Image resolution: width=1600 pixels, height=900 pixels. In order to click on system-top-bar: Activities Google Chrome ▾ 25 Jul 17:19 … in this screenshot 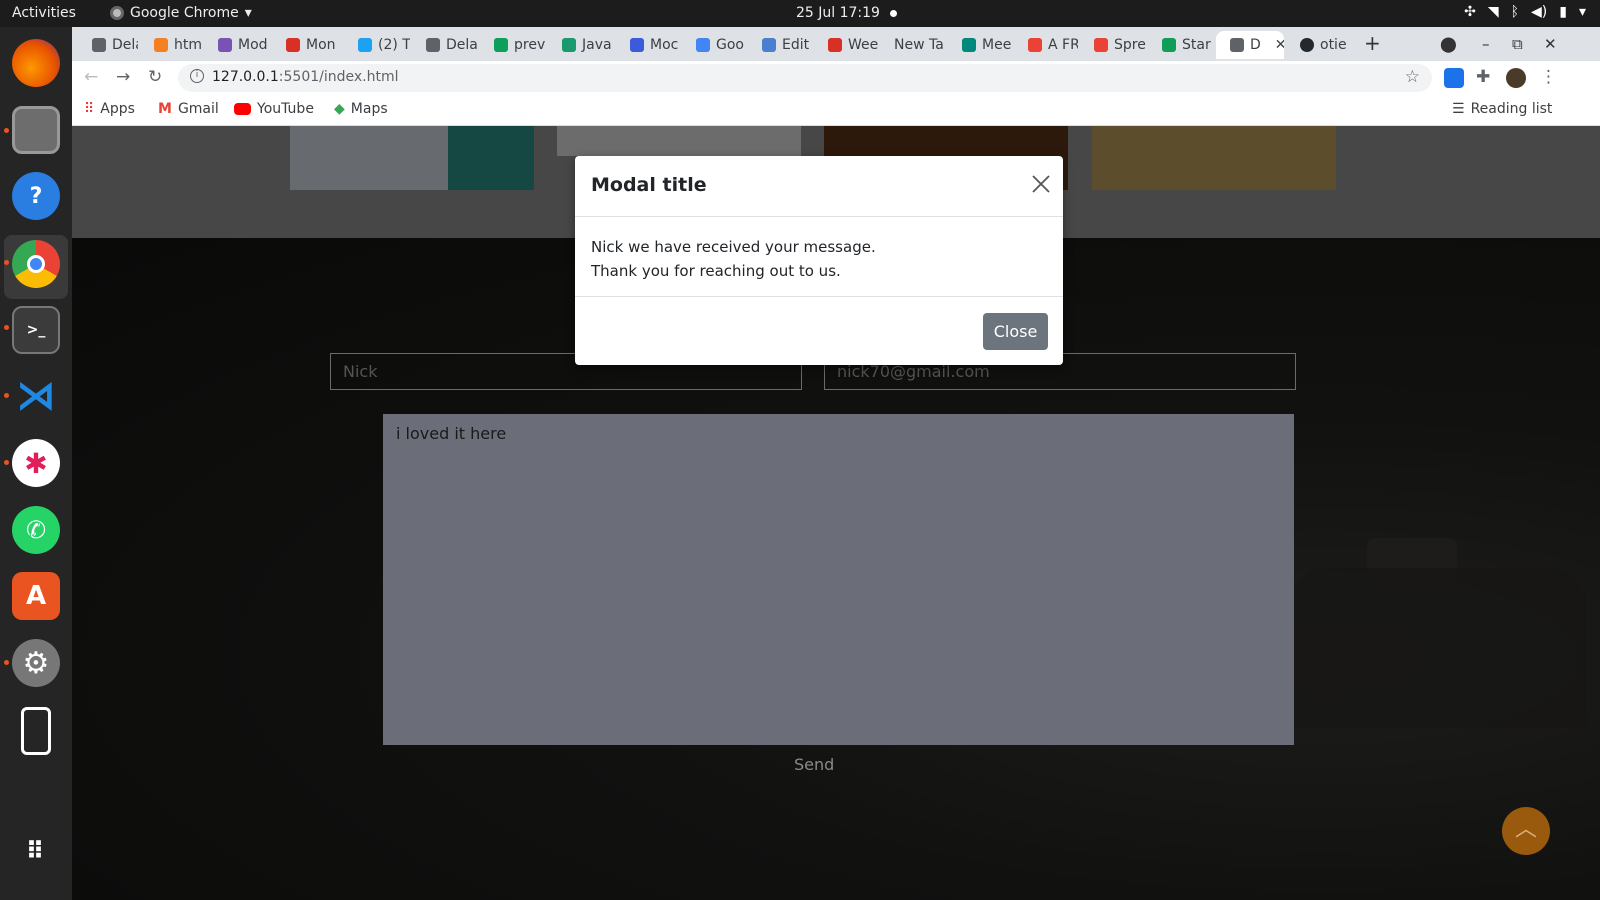, I will do `click(800, 13)`.